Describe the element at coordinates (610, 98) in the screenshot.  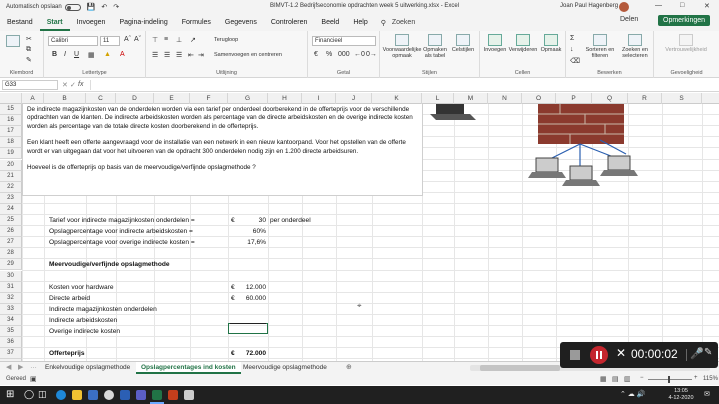
I see `column-header: Q` at that location.